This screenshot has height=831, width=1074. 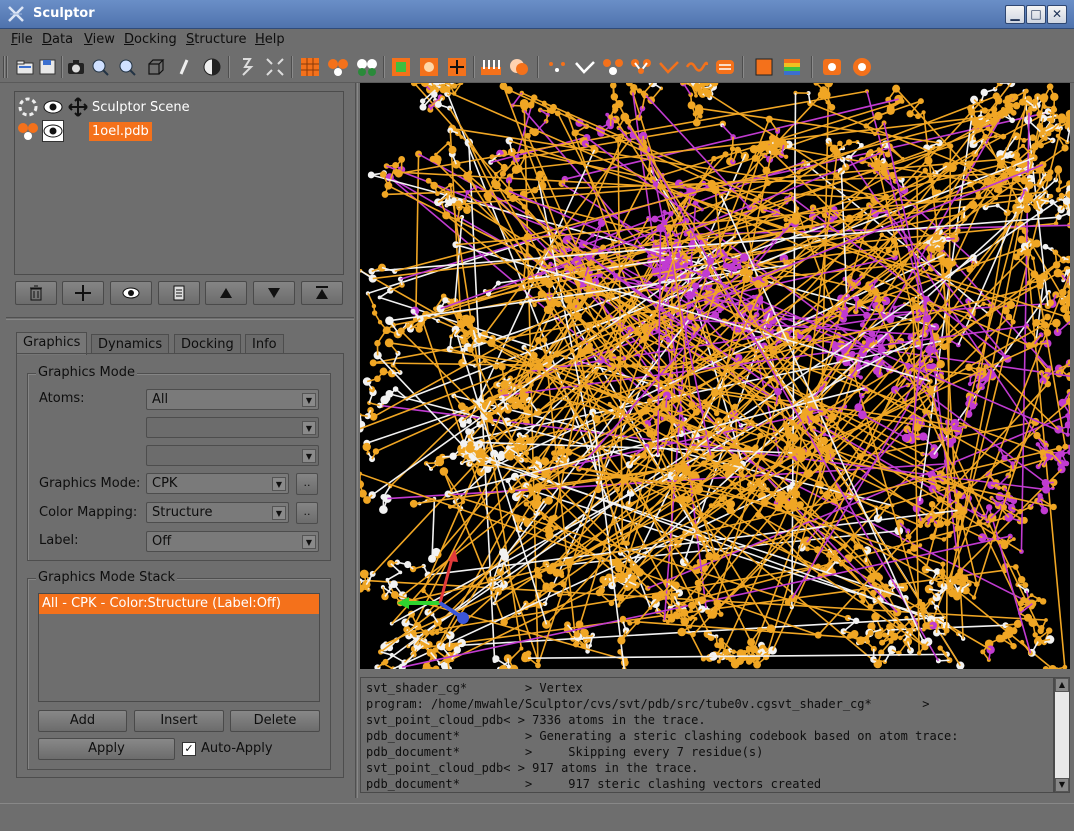 What do you see at coordinates (429, 67) in the screenshot?
I see `voxel2-icon` at bounding box center [429, 67].